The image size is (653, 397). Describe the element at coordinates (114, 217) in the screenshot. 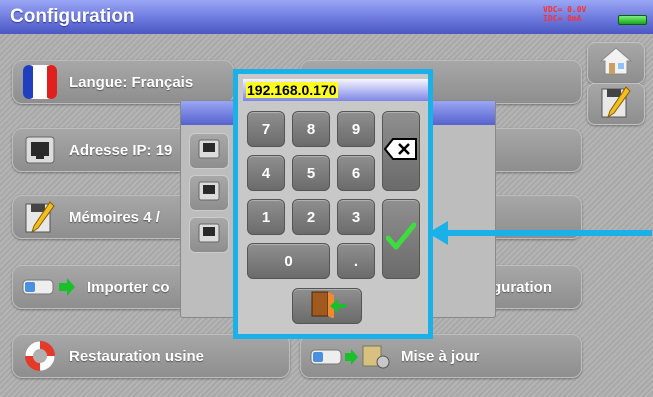

I see `memories-label: Mémoires 4 /` at that location.